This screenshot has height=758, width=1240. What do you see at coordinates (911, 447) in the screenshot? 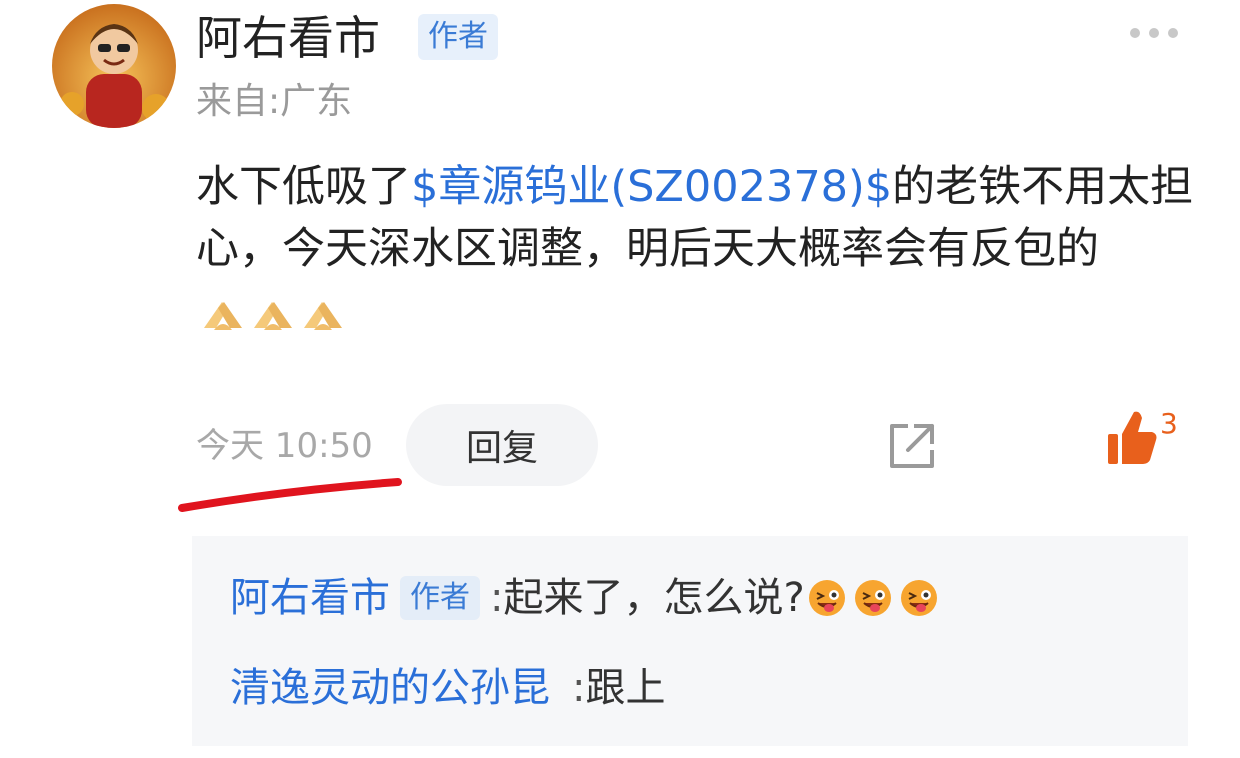
I see `share-icon` at bounding box center [911, 447].